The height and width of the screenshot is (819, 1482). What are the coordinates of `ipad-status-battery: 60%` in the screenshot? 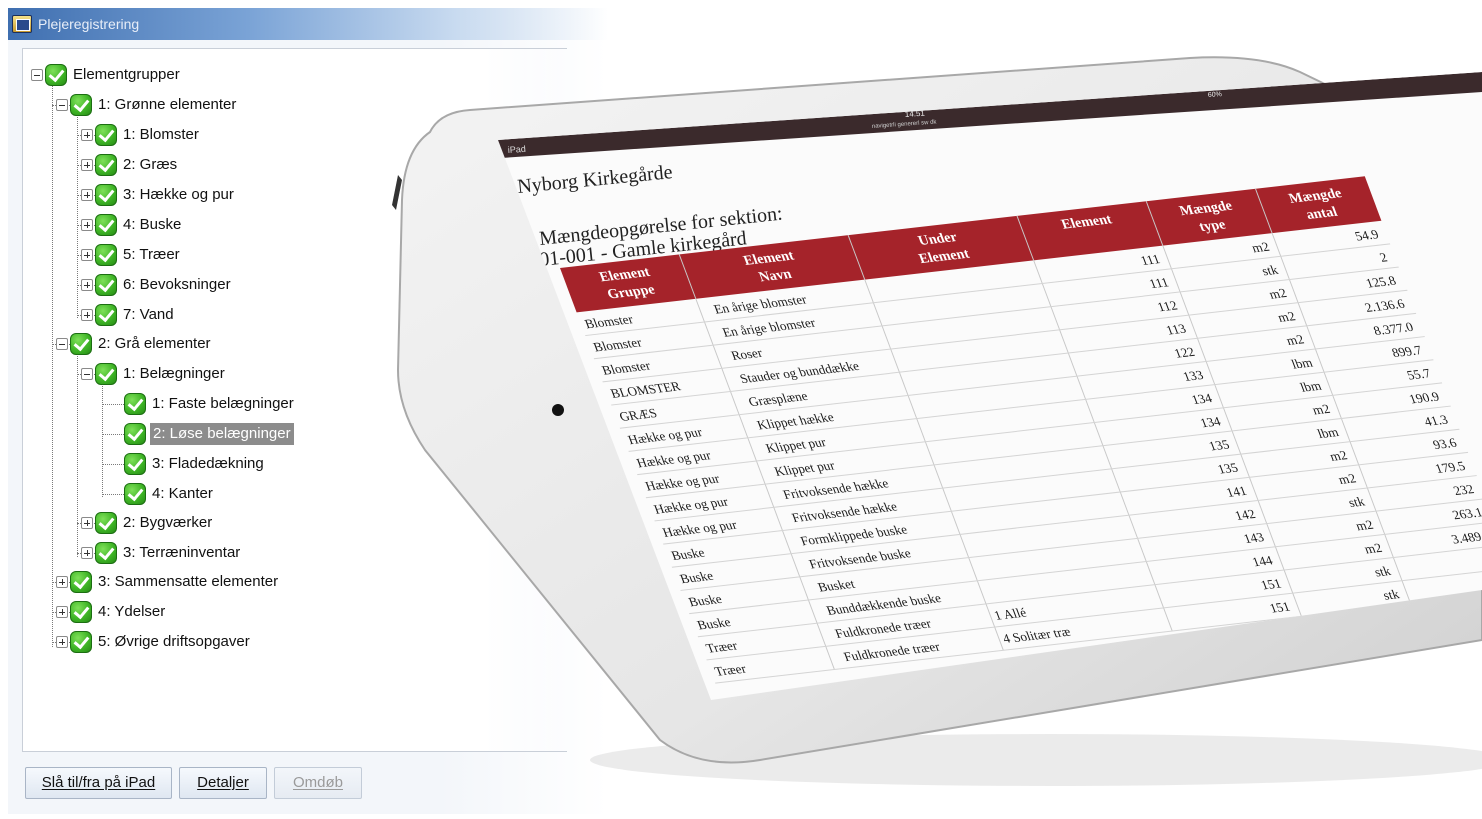 It's located at (1215, 95).